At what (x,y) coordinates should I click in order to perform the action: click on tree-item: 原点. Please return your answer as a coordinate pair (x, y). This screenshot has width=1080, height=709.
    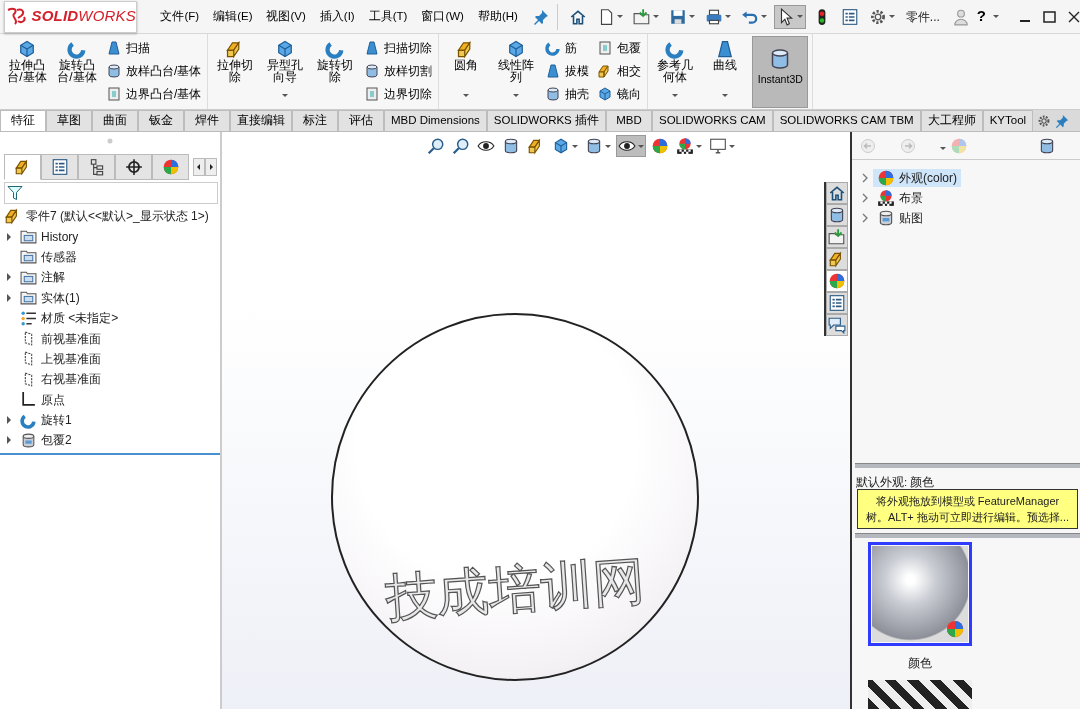
    Looking at the image, I should click on (53, 399).